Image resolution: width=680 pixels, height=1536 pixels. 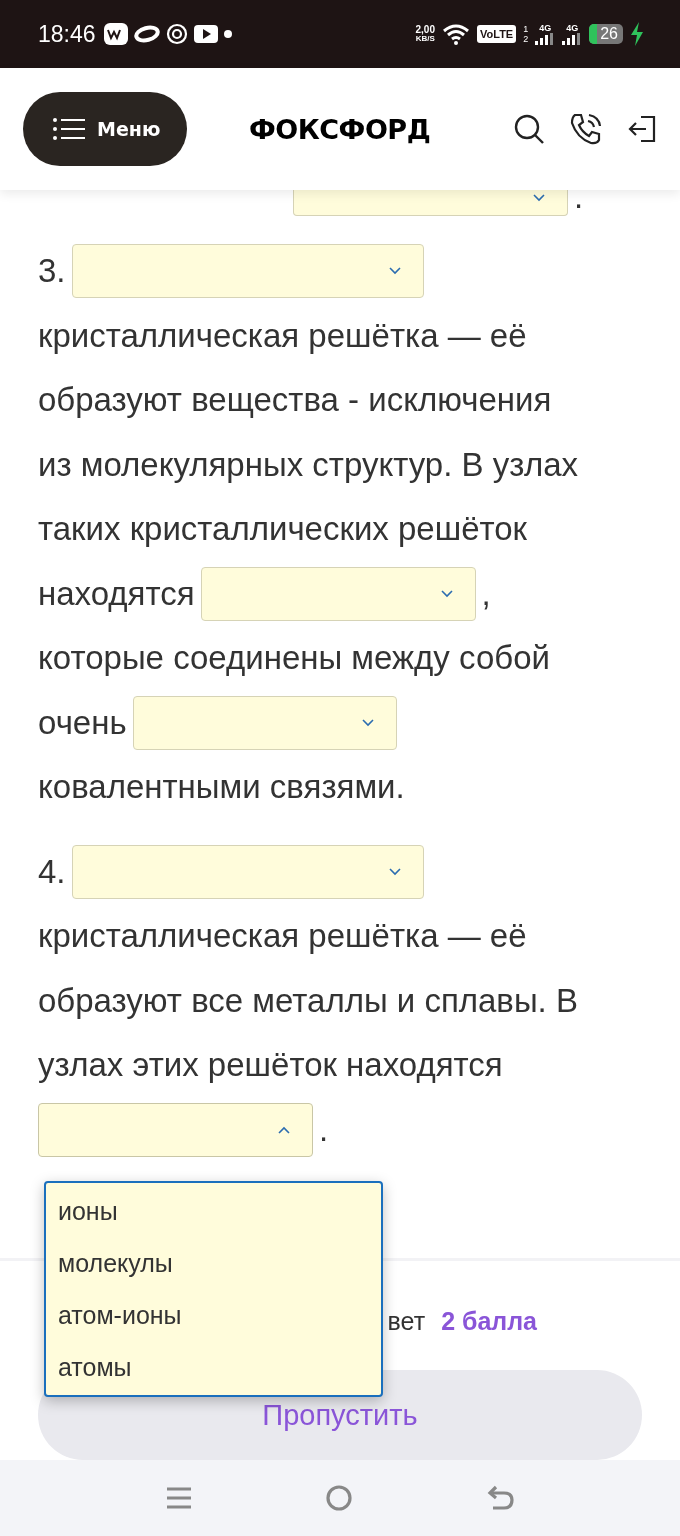 I want to click on question-text: таких кристаллических решёток, so click(x=283, y=529).